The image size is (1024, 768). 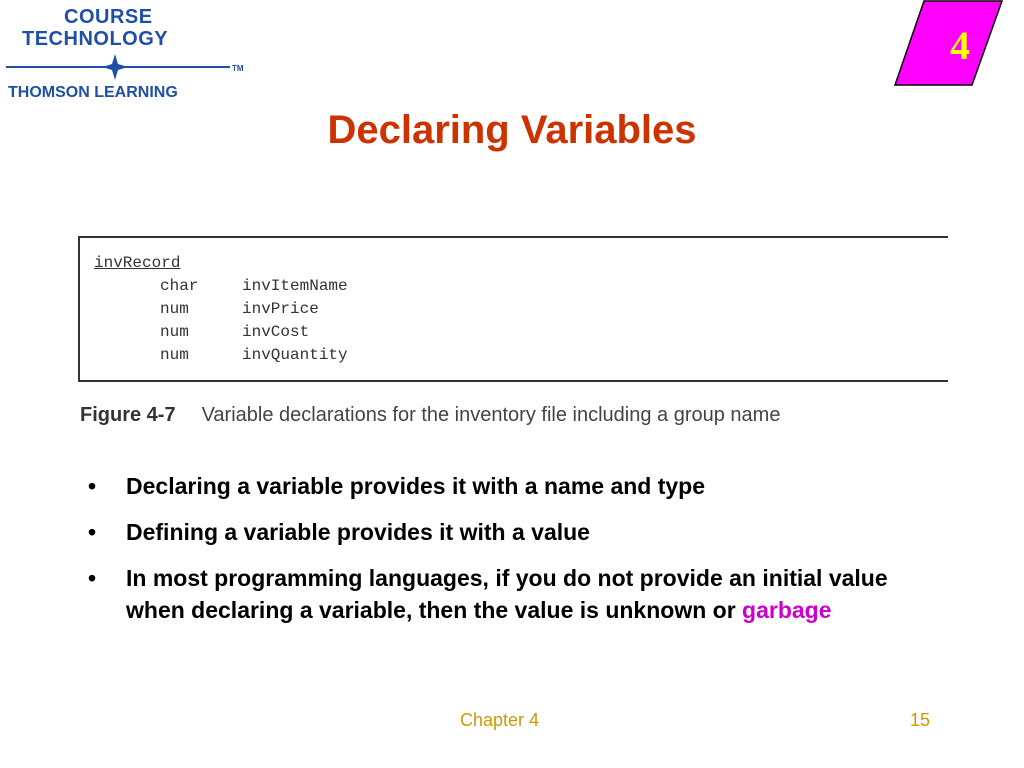 I want to click on logo-technology-text: TECHNOLOGY, so click(x=95, y=39).